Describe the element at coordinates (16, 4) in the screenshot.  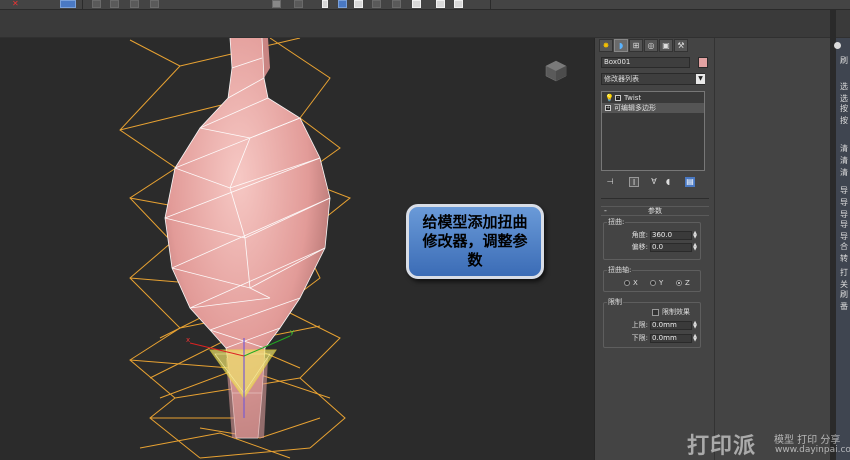
I see `close-x-icon: ✕` at that location.